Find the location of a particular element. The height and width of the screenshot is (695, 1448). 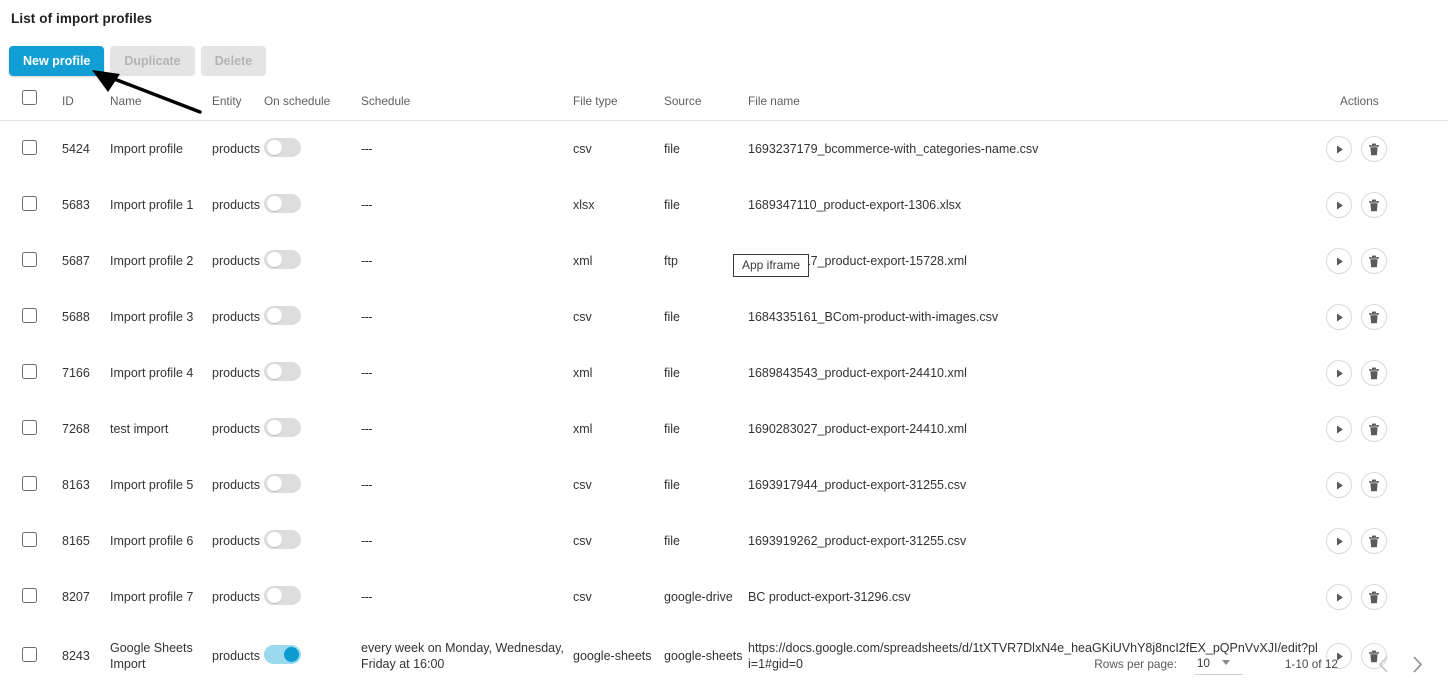

cell-name: Import profile 4 is located at coordinates (152, 373).